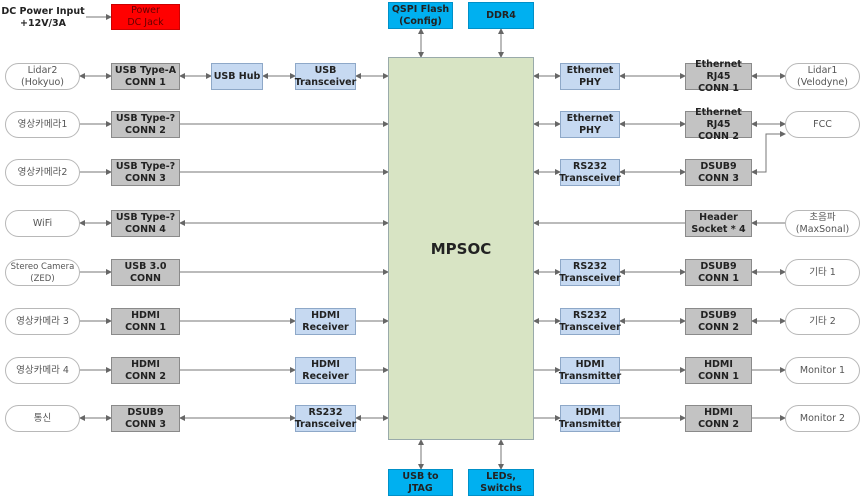 The width and height of the screenshot is (866, 500). I want to click on usb-transceiver: USB Transceiver, so click(325, 76).